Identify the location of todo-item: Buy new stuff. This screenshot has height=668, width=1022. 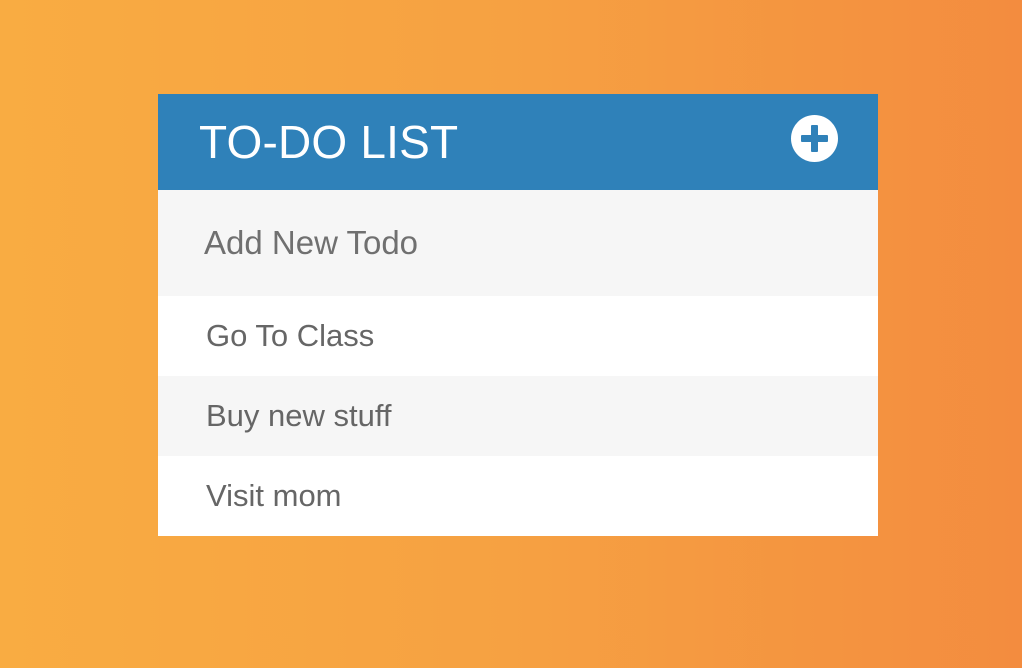
(518, 416).